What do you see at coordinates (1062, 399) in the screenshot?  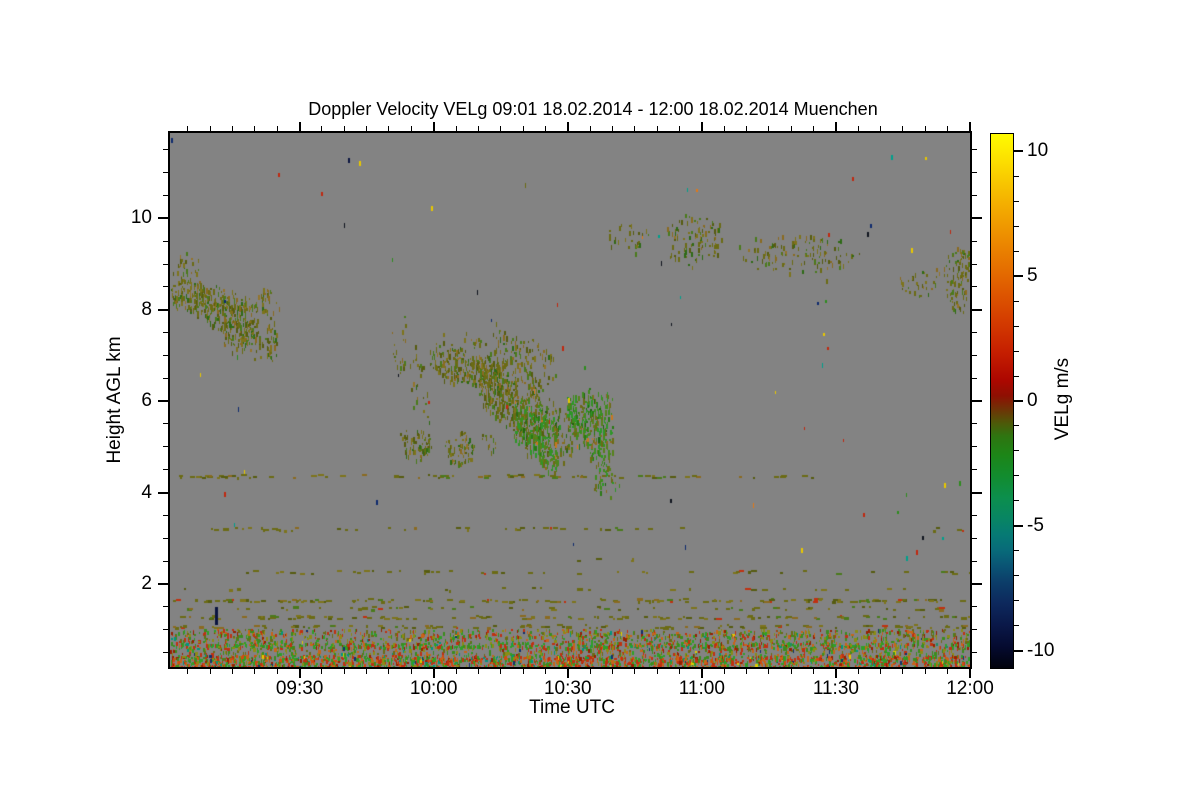 I see `colorbar-label: VELg m/s` at bounding box center [1062, 399].